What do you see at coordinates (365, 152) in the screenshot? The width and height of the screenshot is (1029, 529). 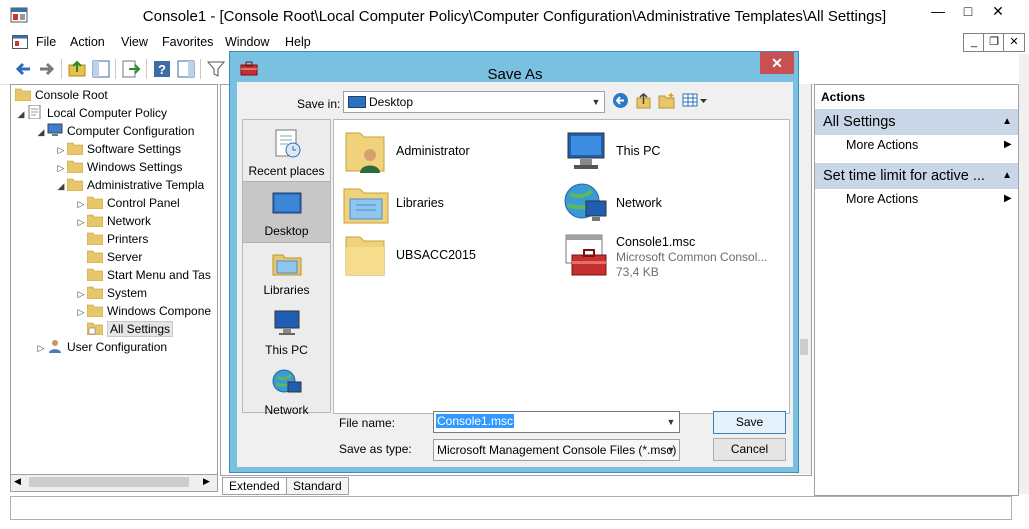 I see `user-folder-icon` at bounding box center [365, 152].